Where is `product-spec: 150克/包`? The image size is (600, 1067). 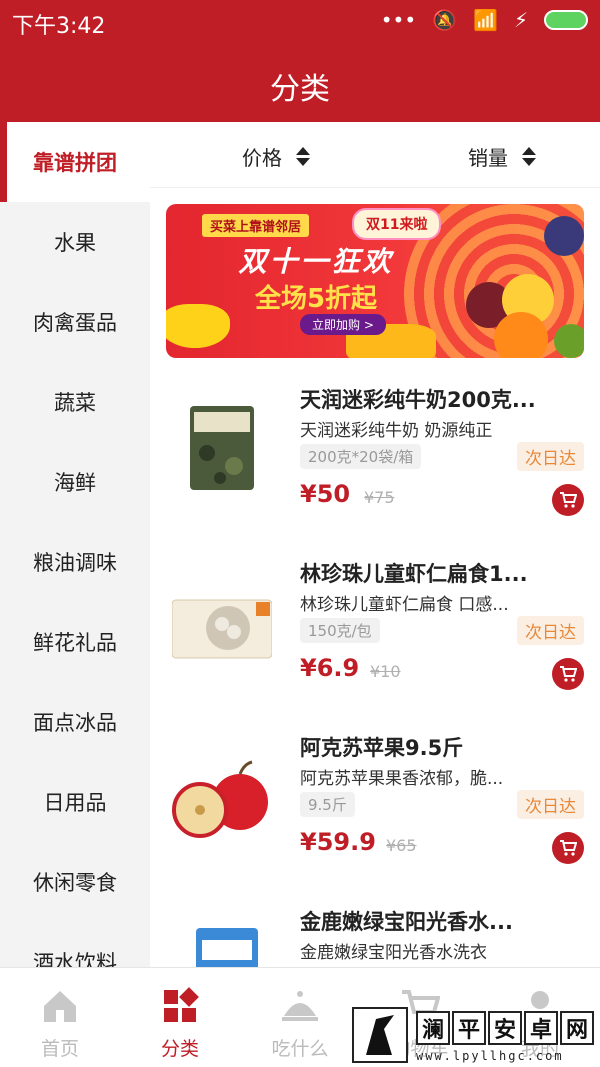 product-spec: 150克/包 is located at coordinates (340, 630).